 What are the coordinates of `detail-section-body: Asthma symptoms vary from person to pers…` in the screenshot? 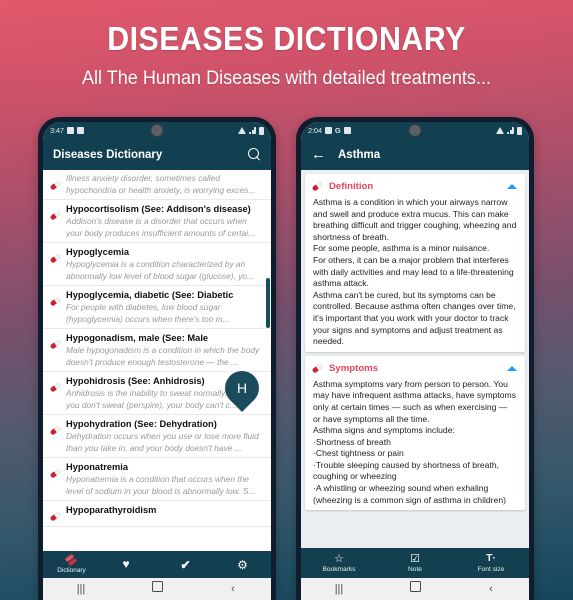 It's located at (415, 443).